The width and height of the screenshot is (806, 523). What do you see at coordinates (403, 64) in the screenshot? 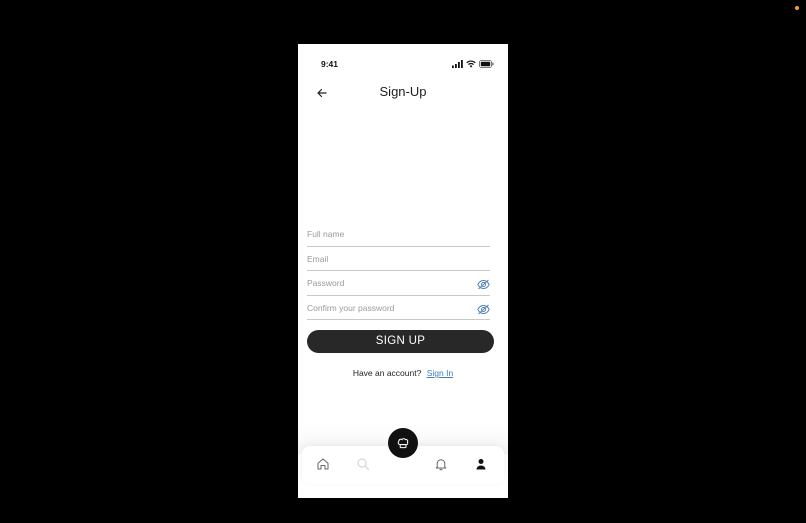
I see `status-bar: 9:41` at bounding box center [403, 64].